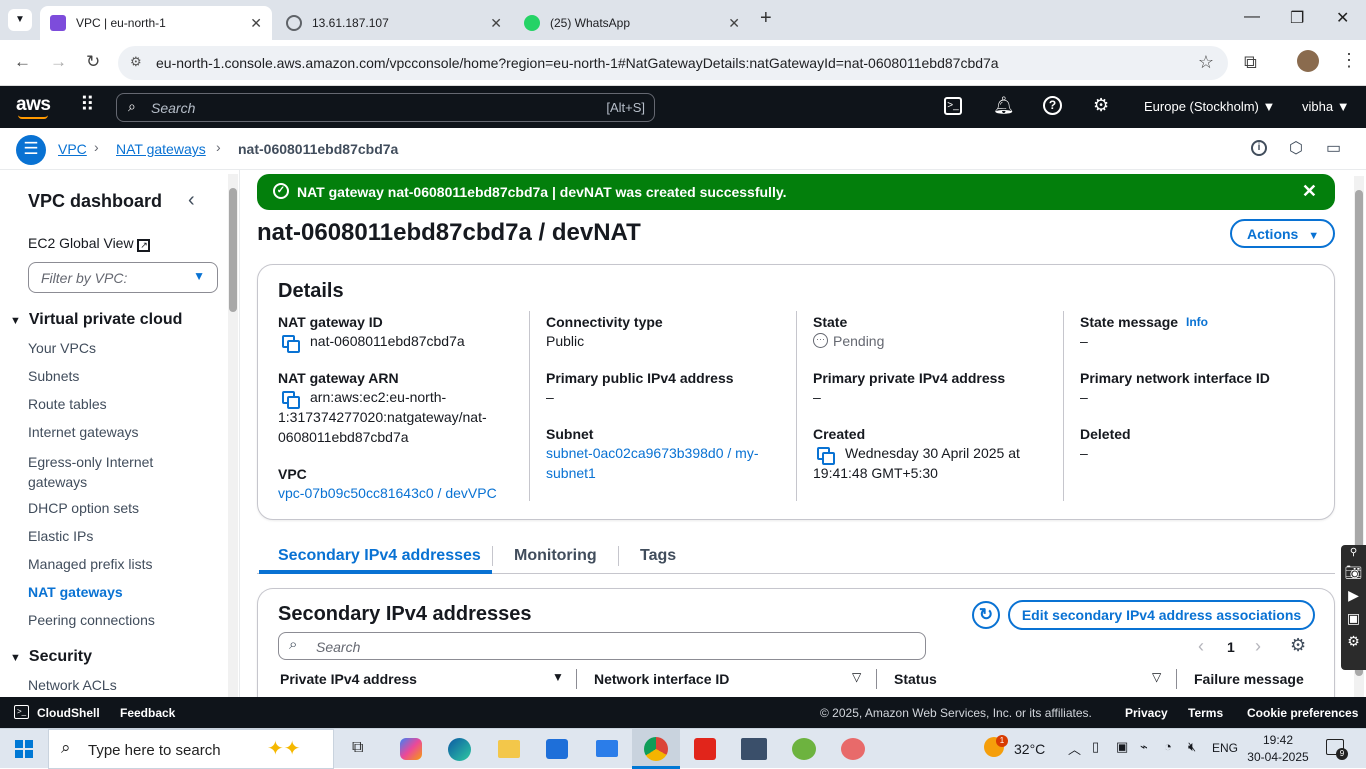  I want to click on vpc-link: vpc-07b09c50cc81643c0 / devVPC, so click(387, 493).